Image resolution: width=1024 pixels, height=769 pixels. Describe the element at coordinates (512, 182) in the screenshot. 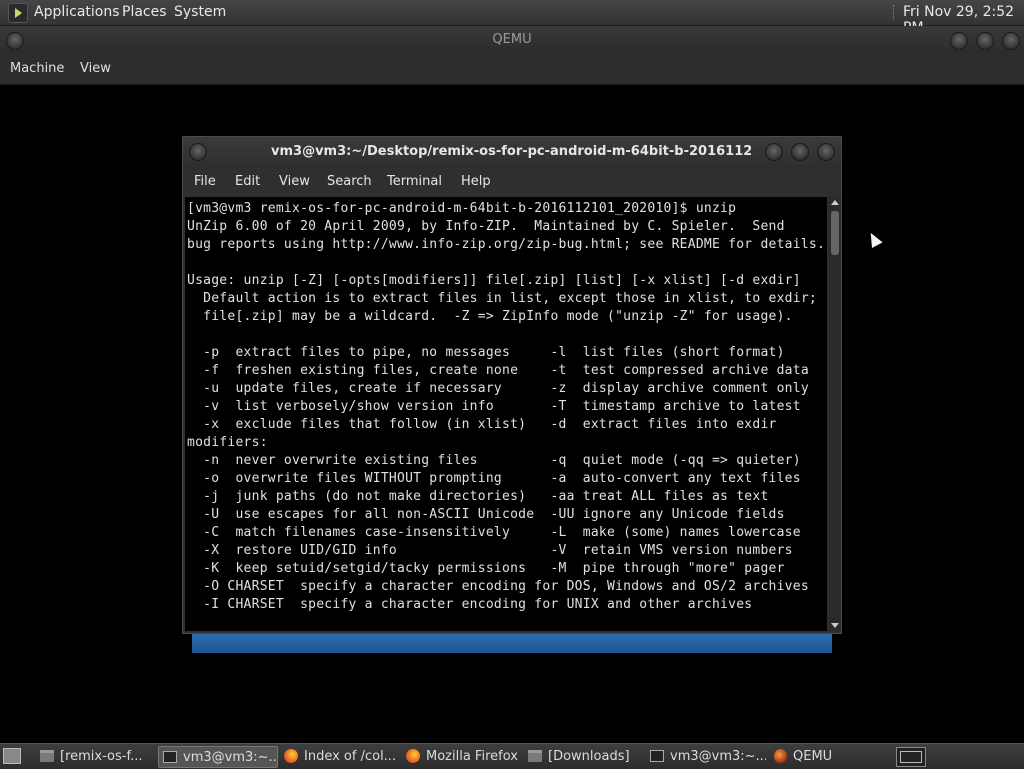

I see `terminal-menubar: File Edit View Search Terminal Help` at that location.